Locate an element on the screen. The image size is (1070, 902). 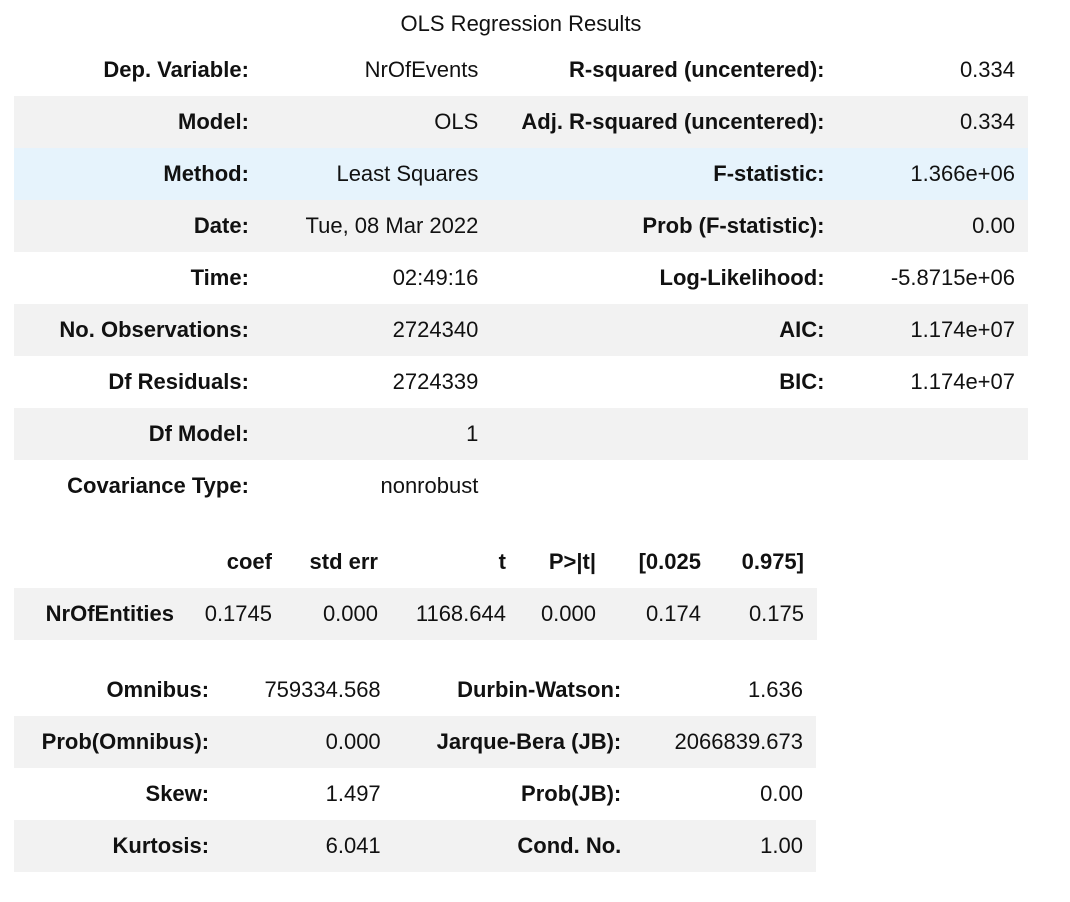
column-header: t is located at coordinates (502, 561).